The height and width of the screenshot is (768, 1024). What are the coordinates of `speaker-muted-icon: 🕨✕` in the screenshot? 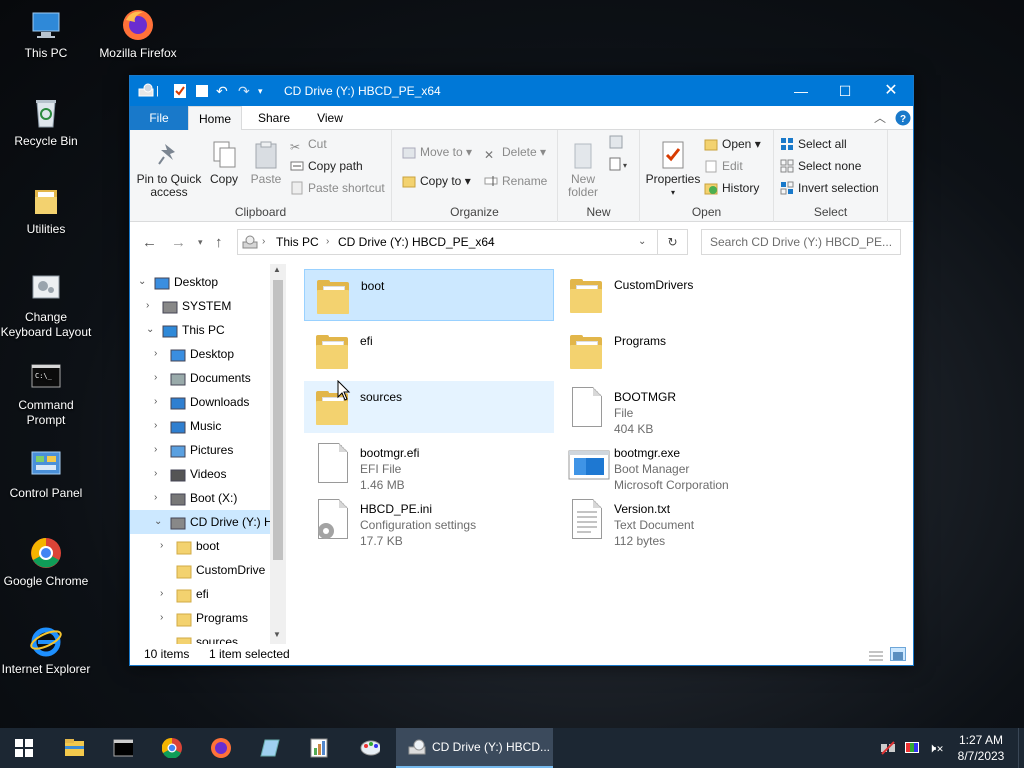 It's located at (936, 748).